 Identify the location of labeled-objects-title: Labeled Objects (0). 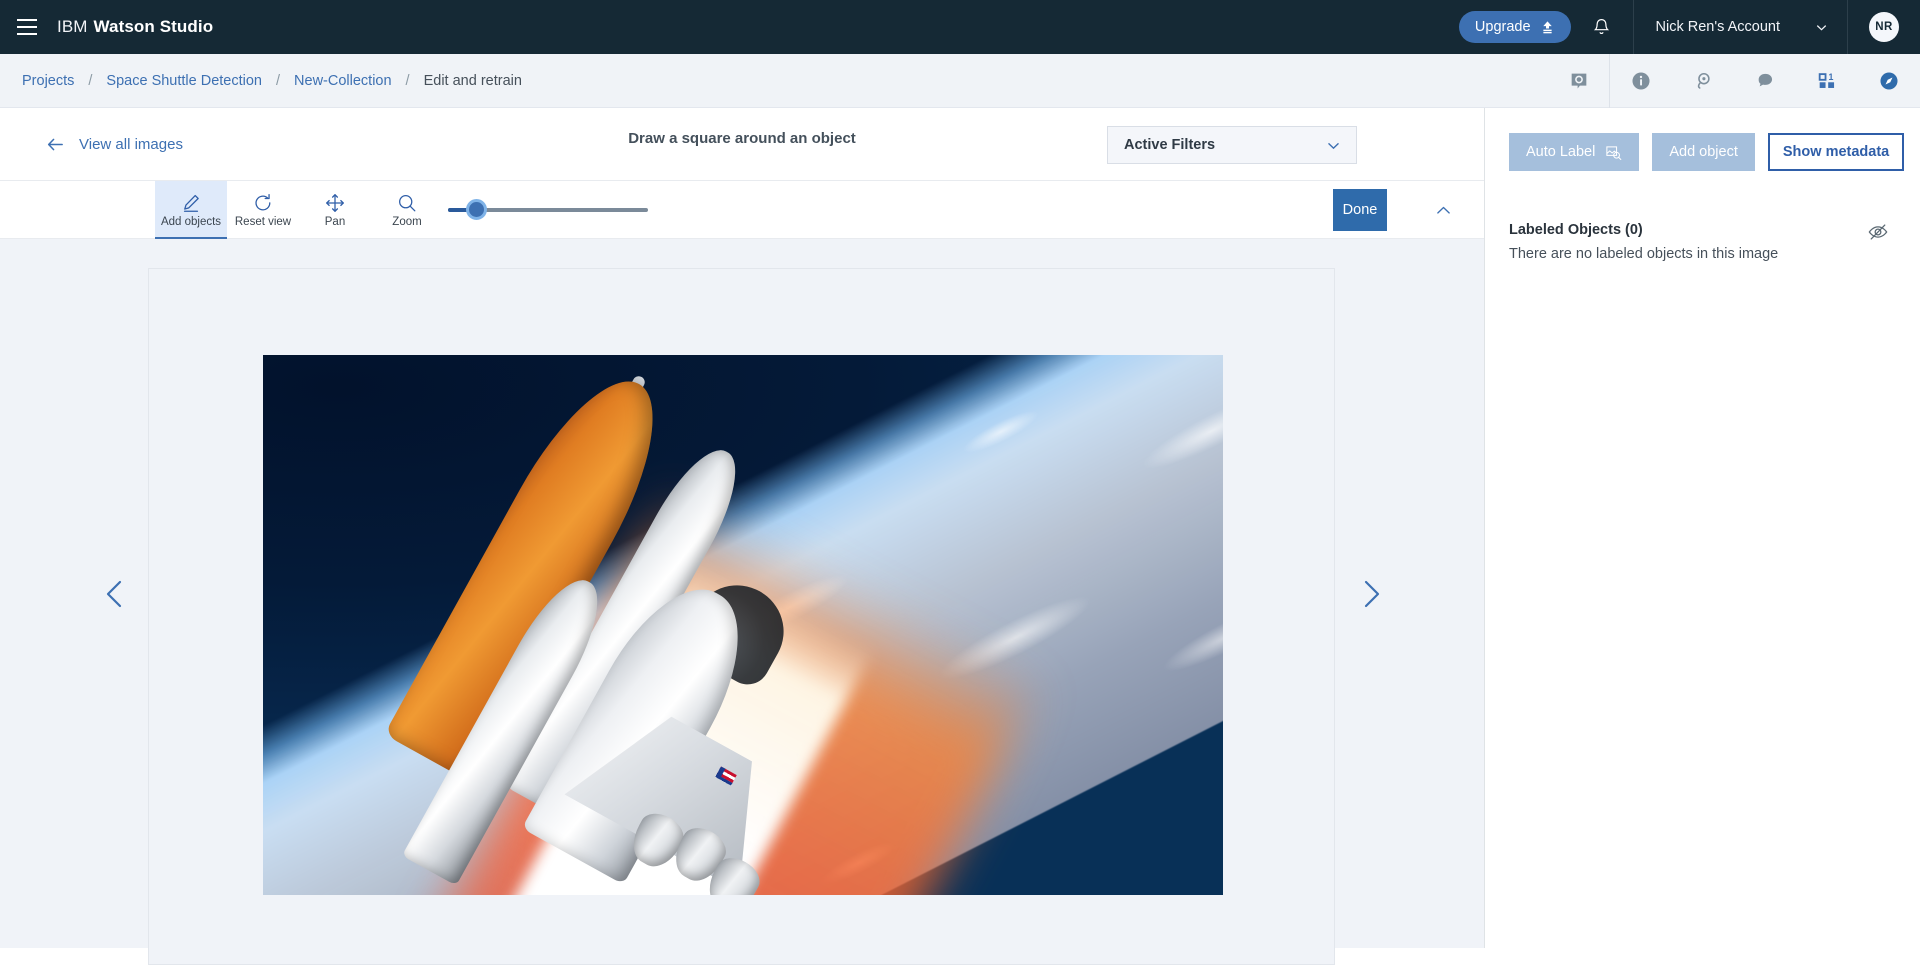
(1576, 230).